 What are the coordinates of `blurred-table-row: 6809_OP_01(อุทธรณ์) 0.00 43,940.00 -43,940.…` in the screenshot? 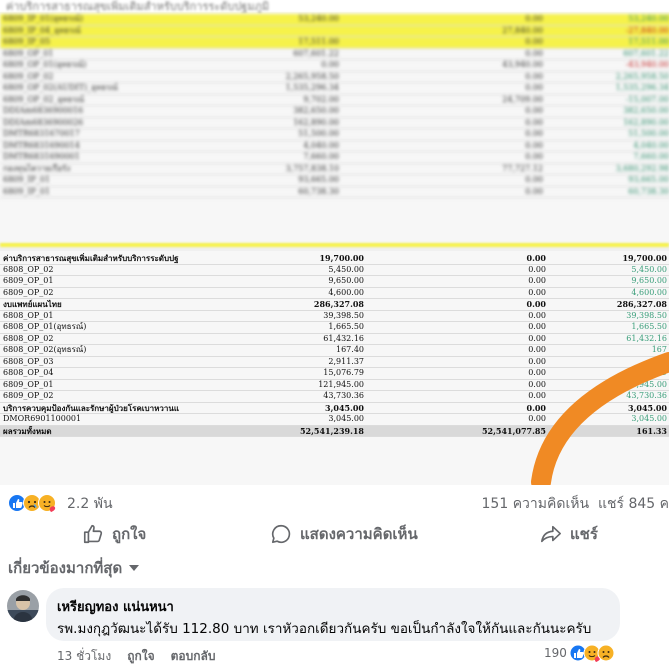 It's located at (334, 65).